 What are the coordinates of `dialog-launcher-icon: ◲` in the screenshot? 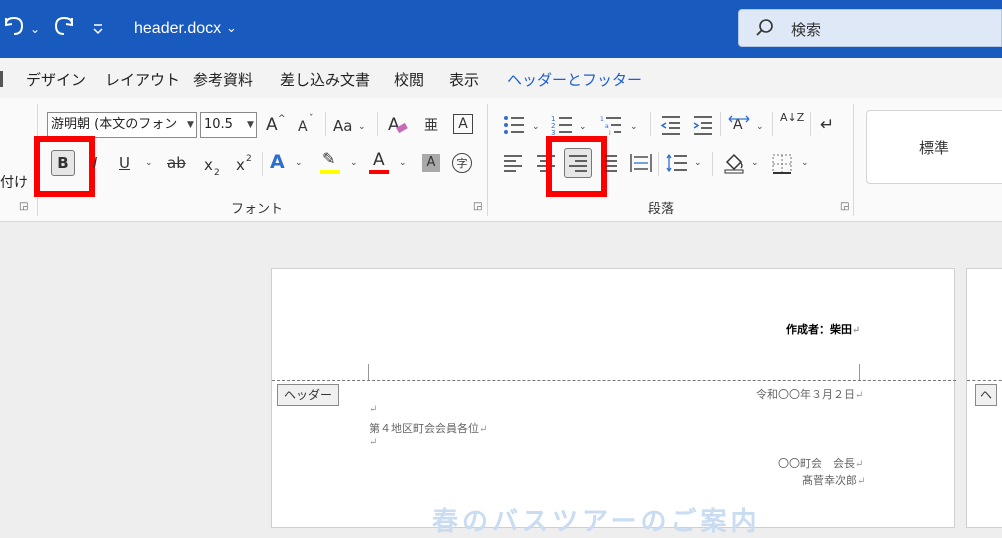 It's located at (23, 206).